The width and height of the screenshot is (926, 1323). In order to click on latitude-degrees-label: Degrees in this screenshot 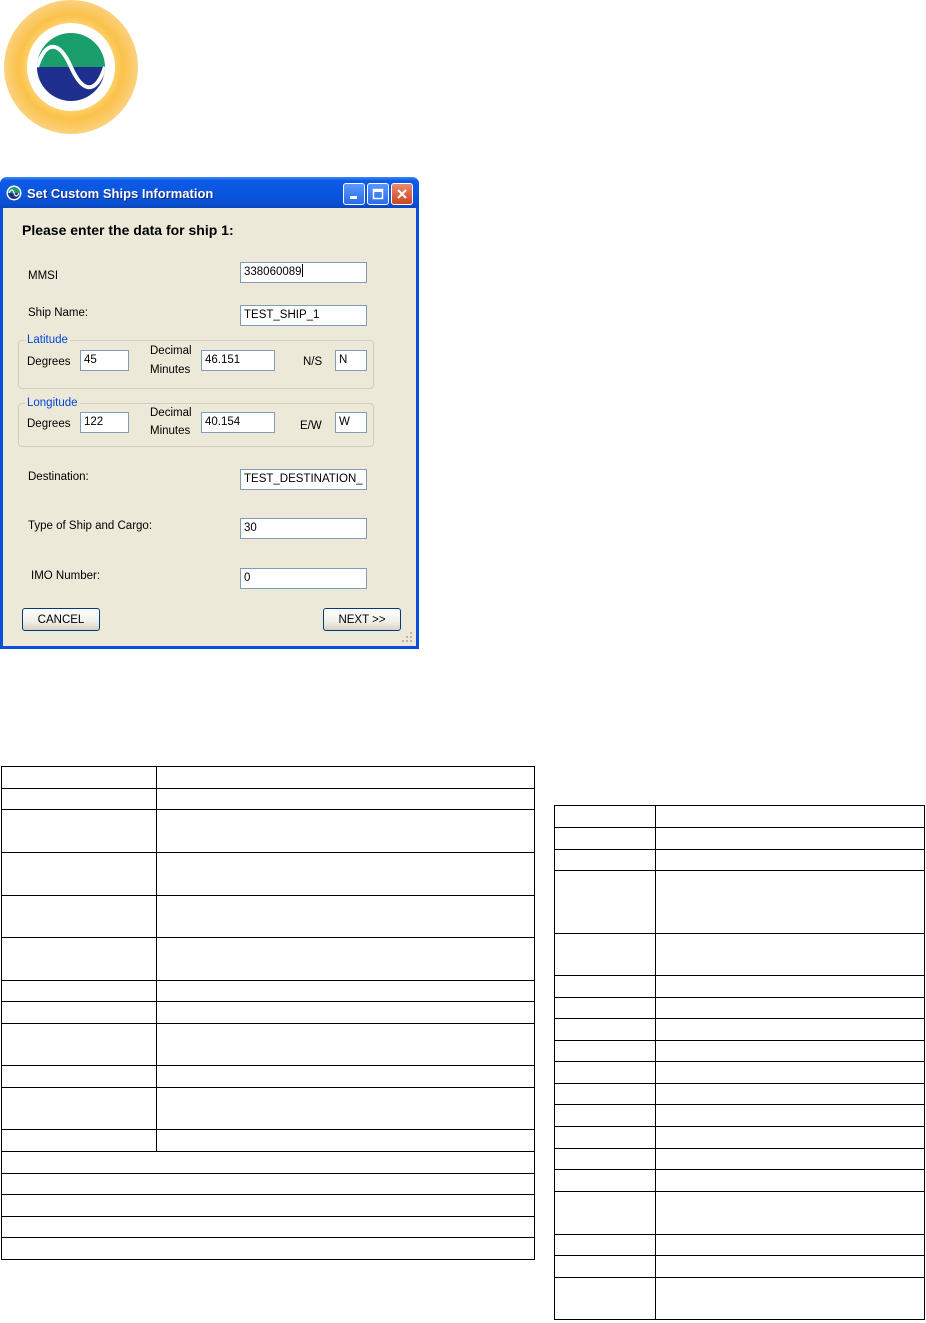, I will do `click(49, 362)`.